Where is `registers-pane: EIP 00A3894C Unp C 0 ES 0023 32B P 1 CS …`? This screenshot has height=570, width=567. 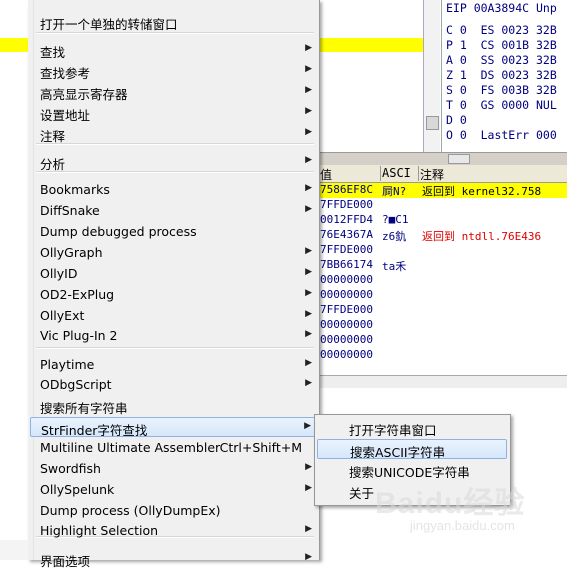 registers-pane: EIP 00A3894C Unp C 0 ES 0023 32B P 1 CS … is located at coordinates (504, 76).